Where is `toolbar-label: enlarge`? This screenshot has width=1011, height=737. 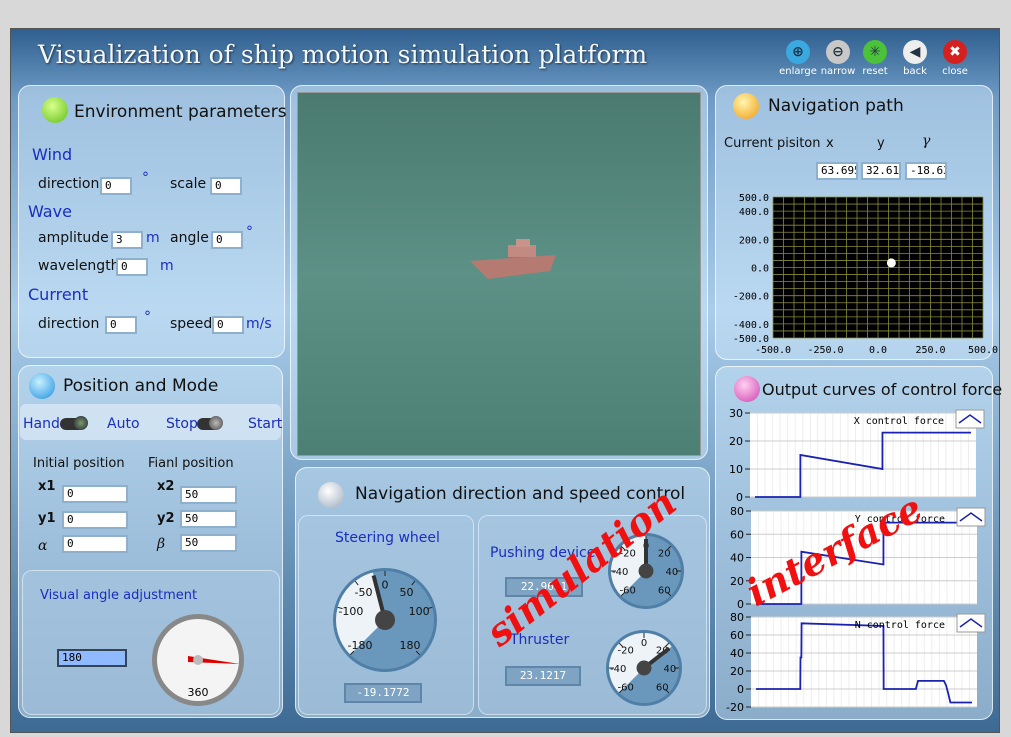
toolbar-label: enlarge is located at coordinates (798, 71).